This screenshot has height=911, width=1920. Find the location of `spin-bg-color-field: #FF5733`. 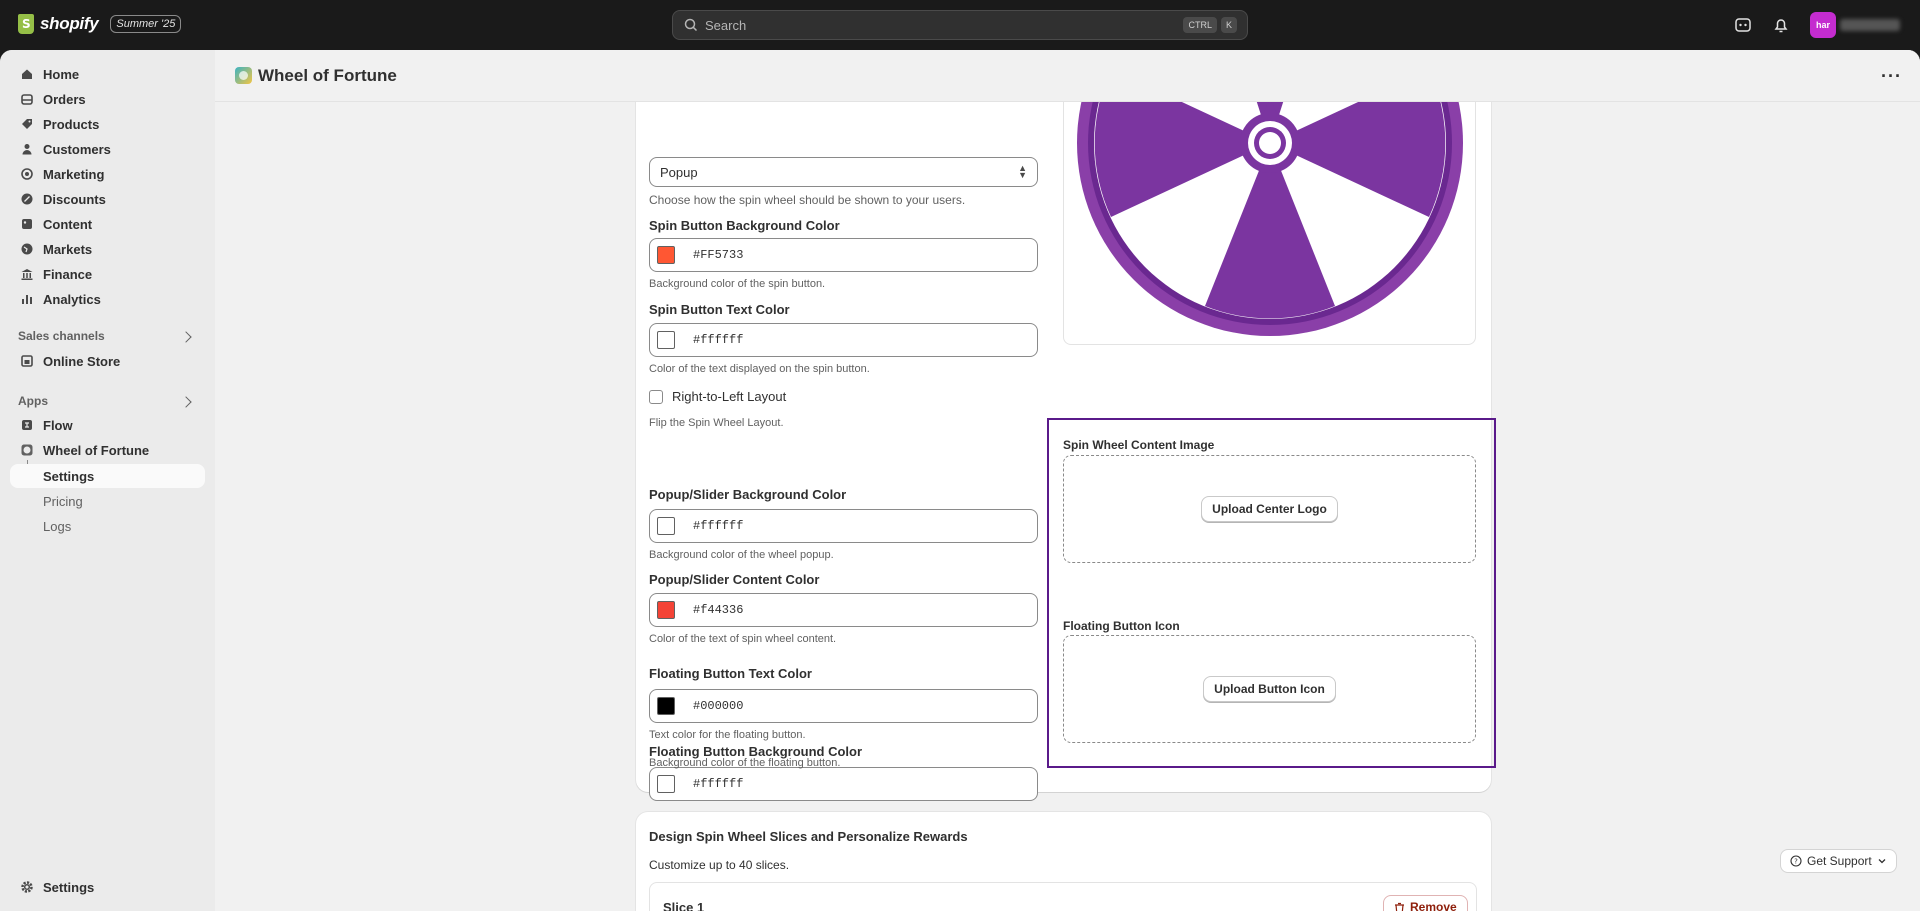

spin-bg-color-field: #FF5733 is located at coordinates (843, 255).